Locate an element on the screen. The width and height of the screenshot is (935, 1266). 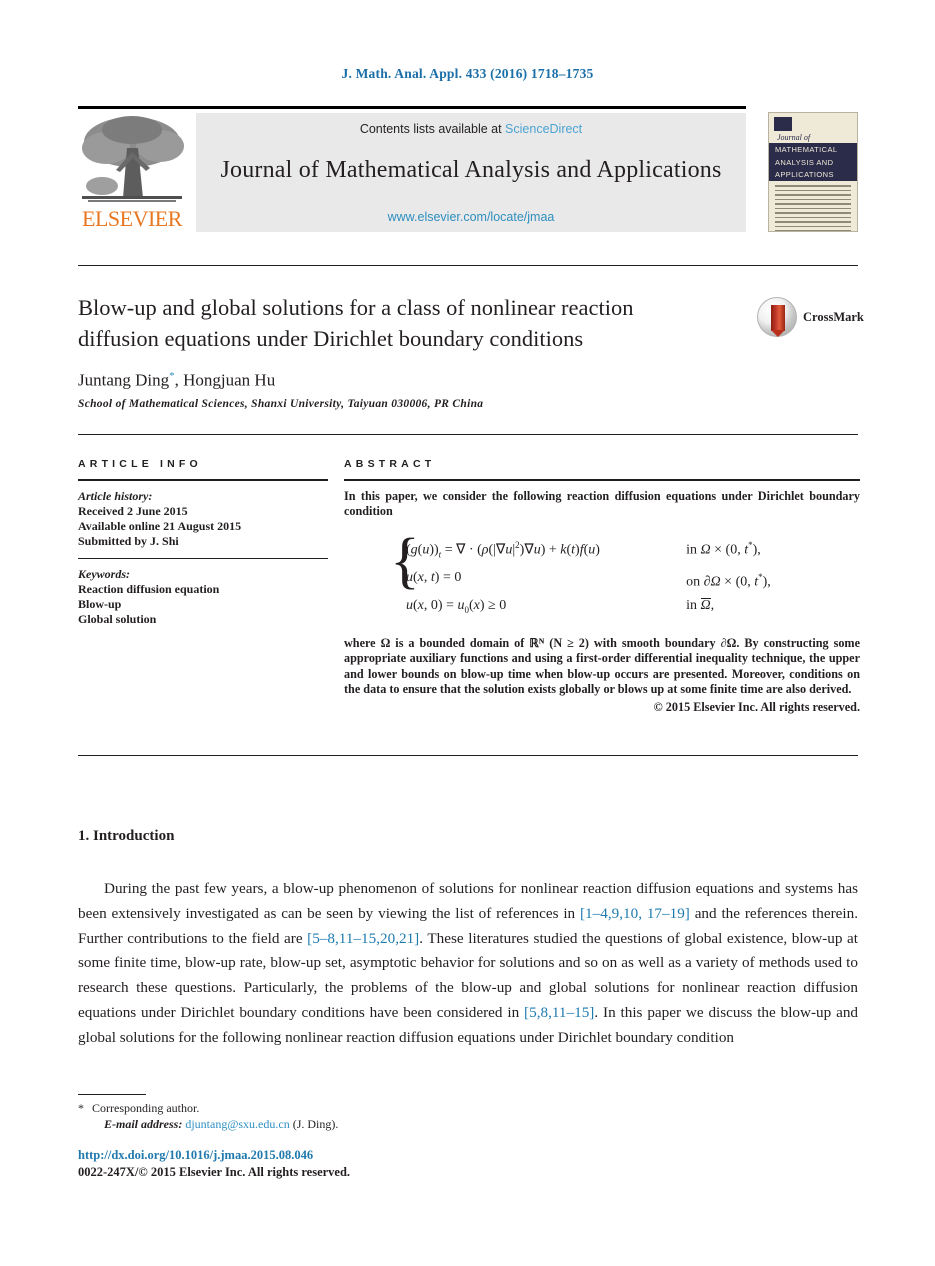
corresponding-author-note: * Corresponding author. is located at coordinates (358, 1108).